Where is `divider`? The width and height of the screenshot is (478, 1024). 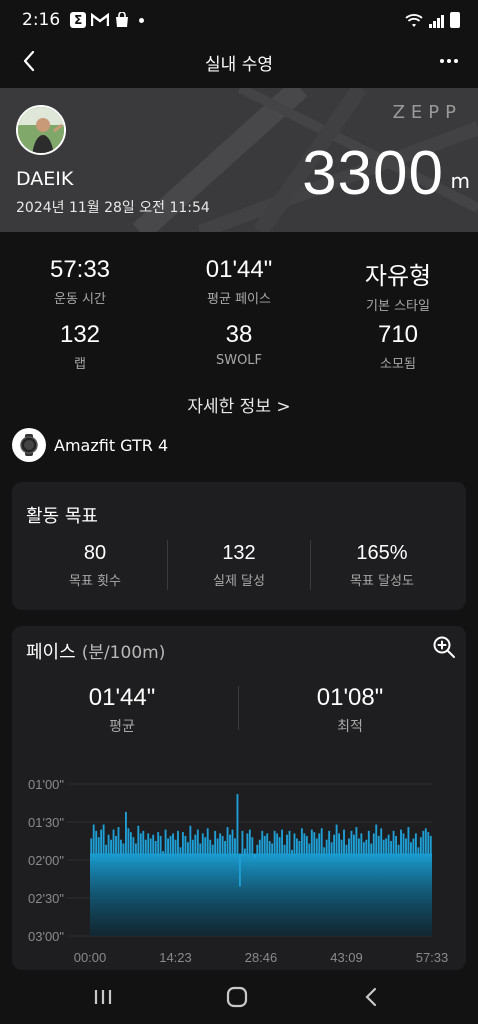
divider is located at coordinates (238, 708).